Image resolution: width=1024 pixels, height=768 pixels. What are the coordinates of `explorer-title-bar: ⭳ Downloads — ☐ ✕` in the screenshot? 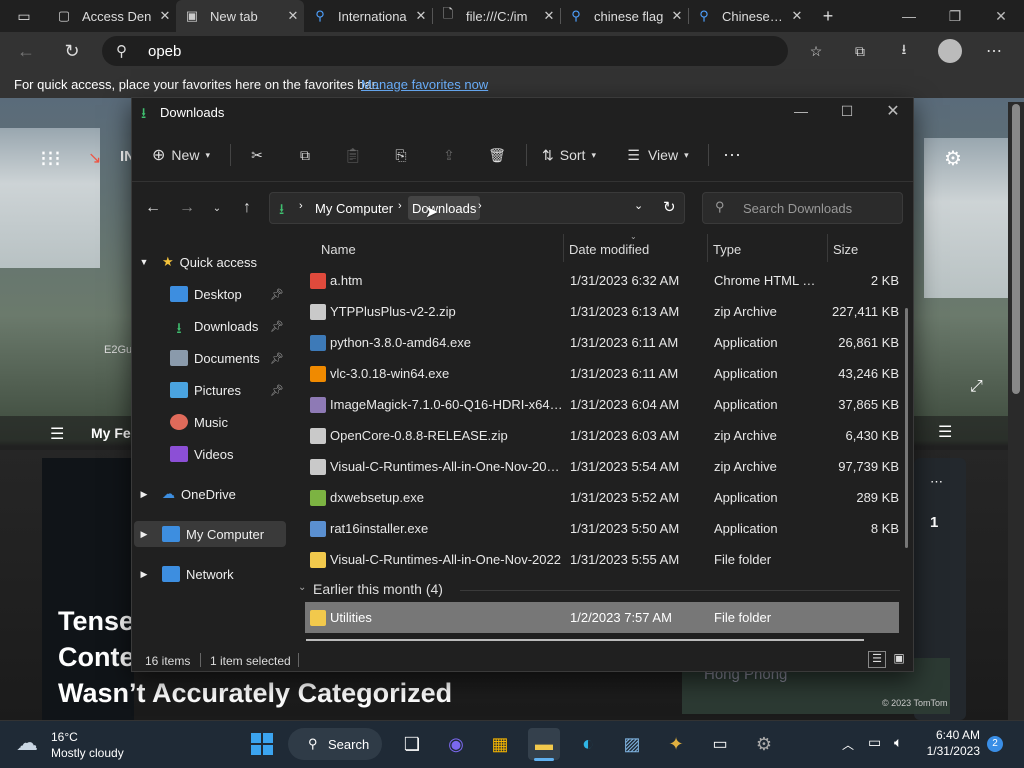 It's located at (522, 113).